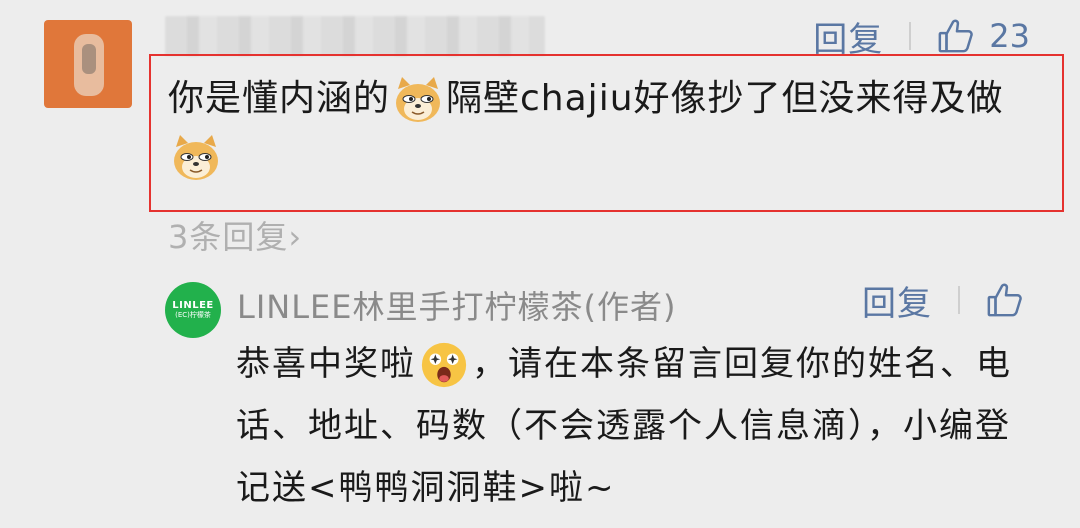 Image resolution: width=1080 pixels, height=528 pixels. What do you see at coordinates (444, 366) in the screenshot?
I see `surprised-emoji-icon` at bounding box center [444, 366].